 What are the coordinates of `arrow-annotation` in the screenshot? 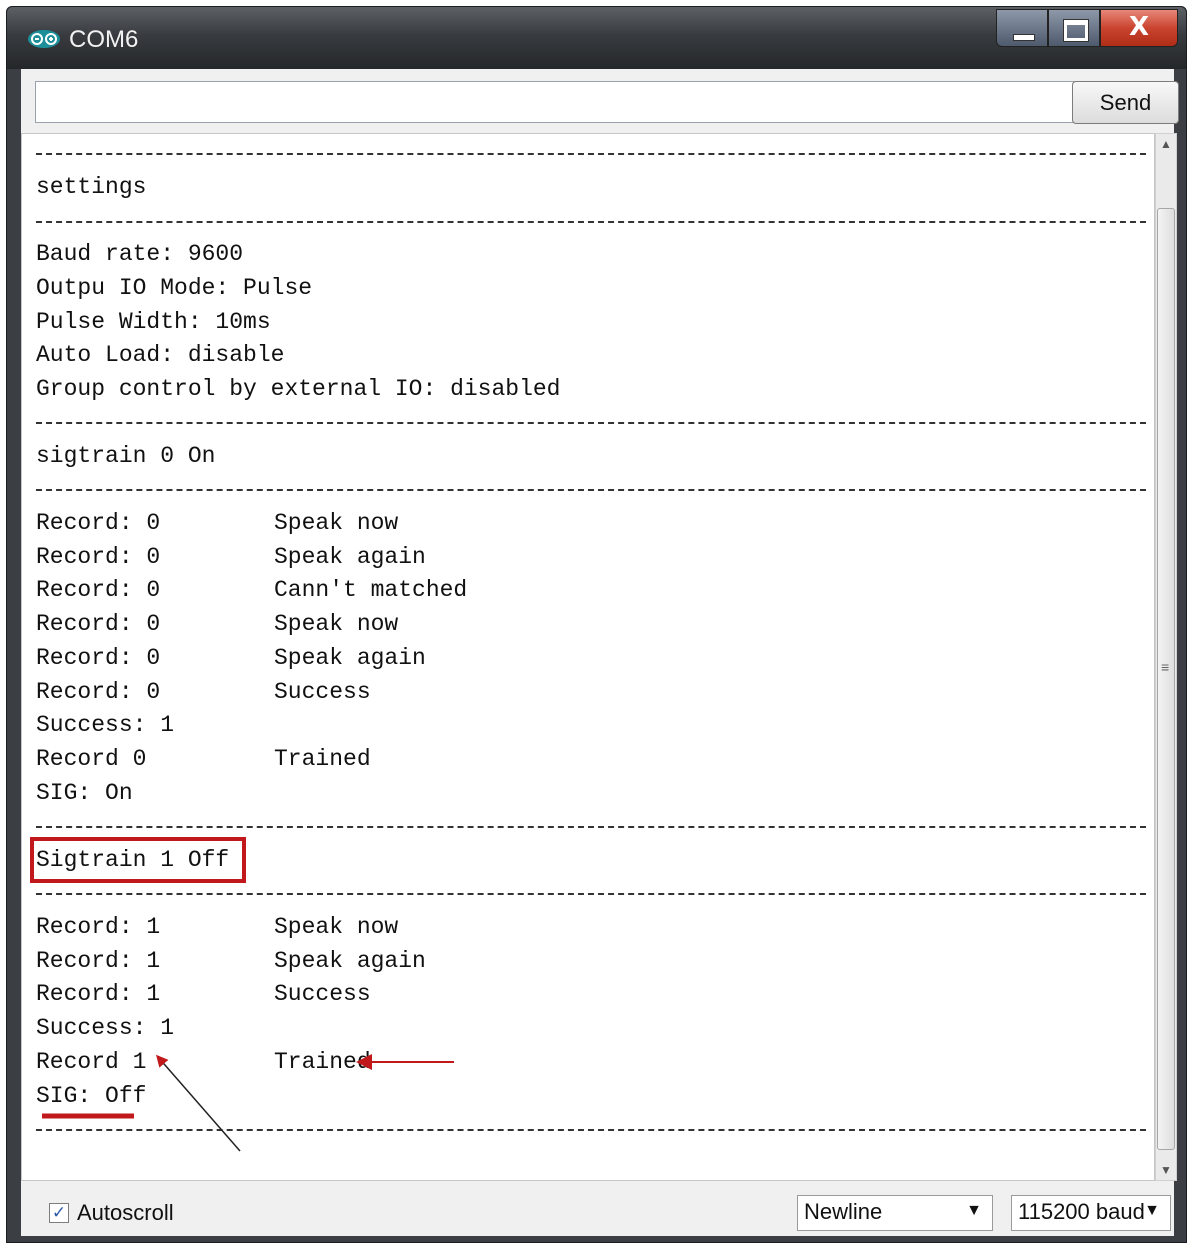 It's located at (198, 1103).